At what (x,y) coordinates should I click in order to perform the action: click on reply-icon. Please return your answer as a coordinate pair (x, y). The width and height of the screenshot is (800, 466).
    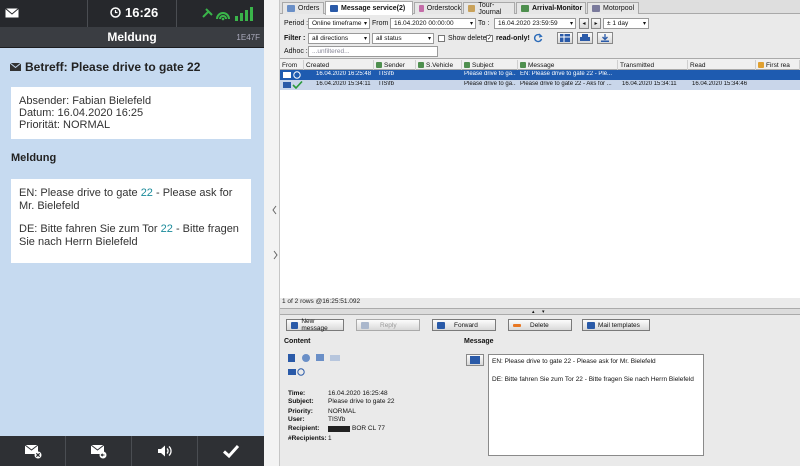
    Looking at the image, I should click on (365, 325).